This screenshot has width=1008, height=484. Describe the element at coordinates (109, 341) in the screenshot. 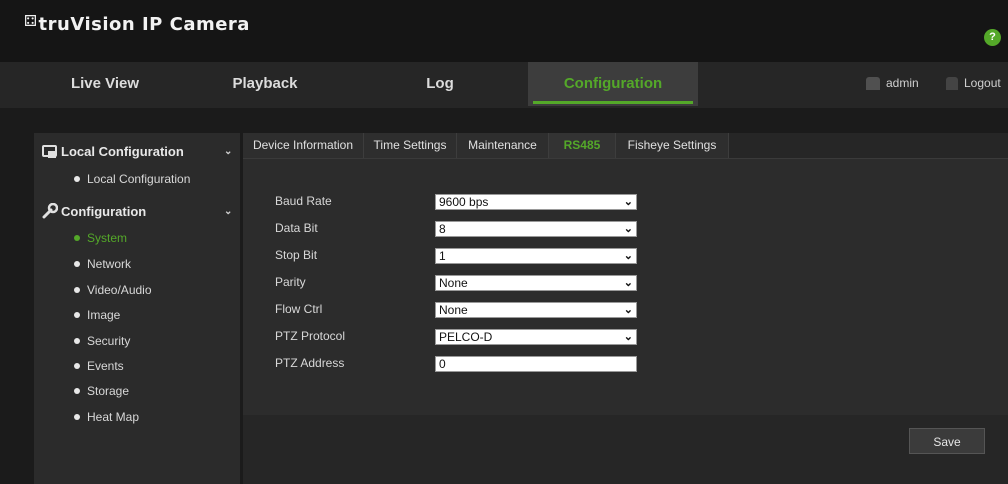

I see `sidebar-item-label: Security` at that location.